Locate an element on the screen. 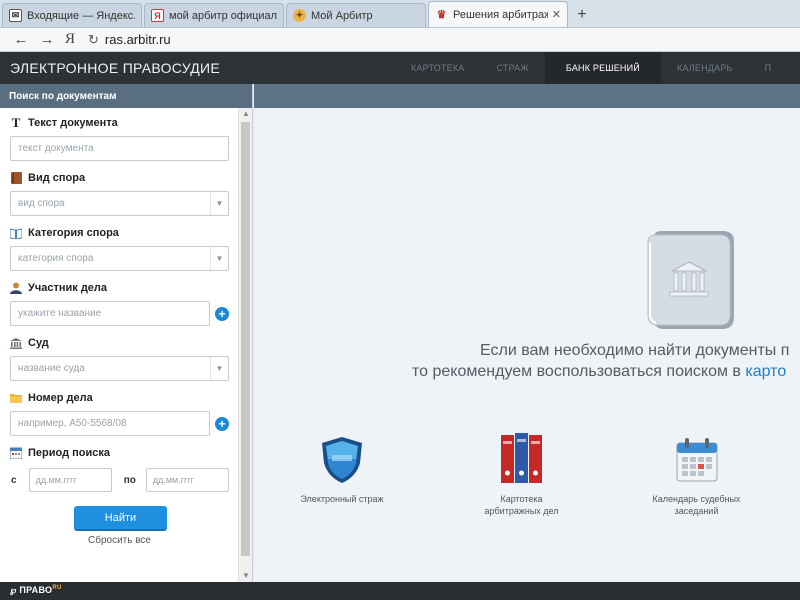 The image size is (800, 600). dispute-type-label: Вид спора is located at coordinates (119, 178).